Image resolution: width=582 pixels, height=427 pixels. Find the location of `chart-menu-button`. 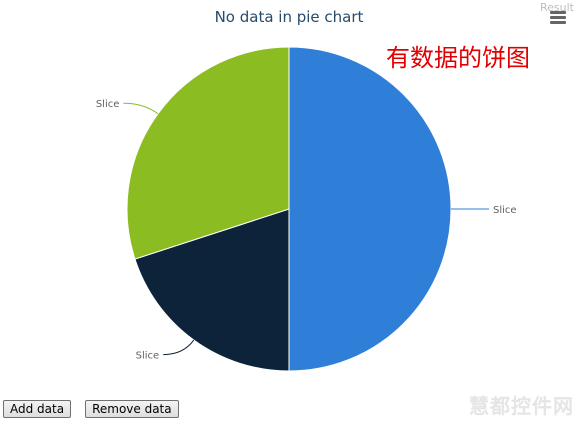

chart-menu-button is located at coordinates (558, 19).